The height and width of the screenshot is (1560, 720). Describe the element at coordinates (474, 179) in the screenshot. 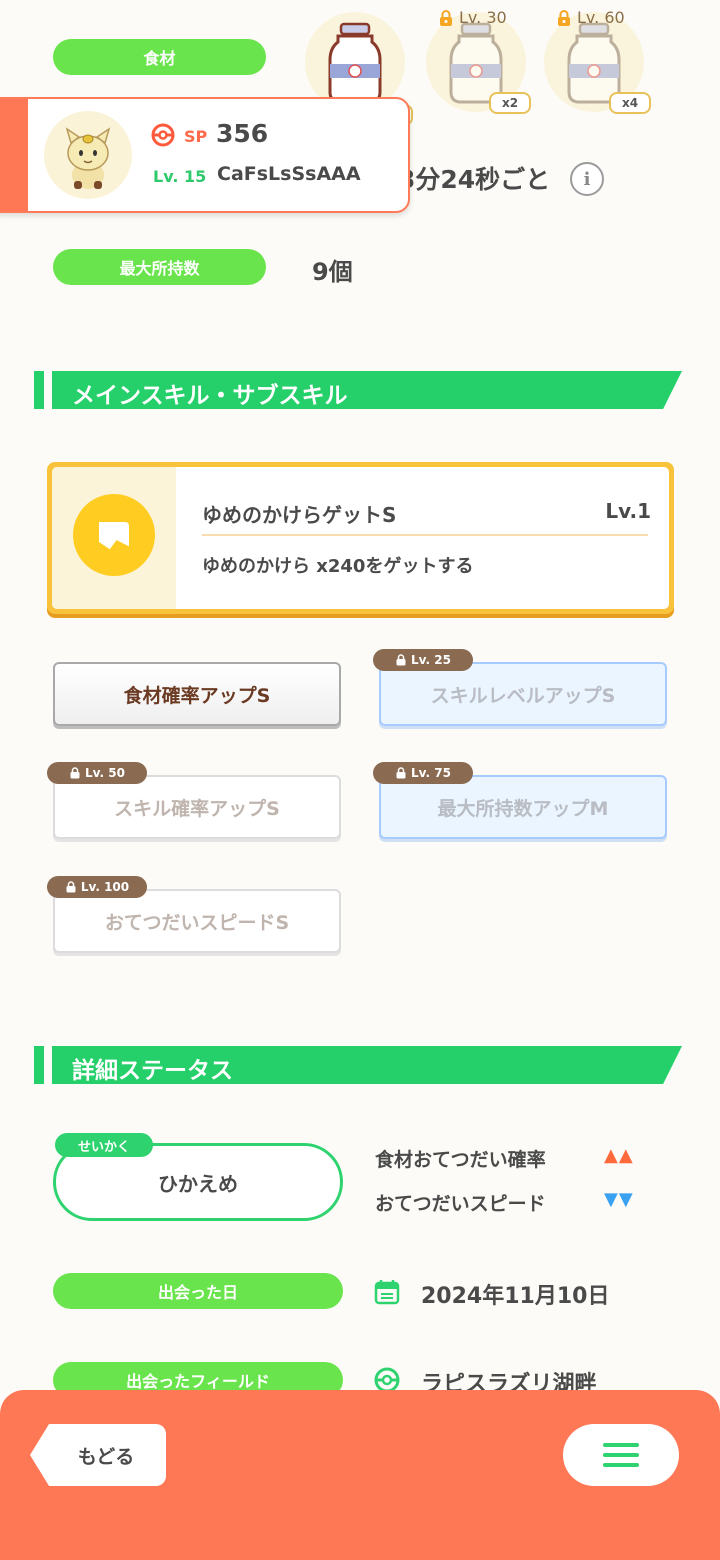

I see `help-interval: 3分24秒ごと` at that location.